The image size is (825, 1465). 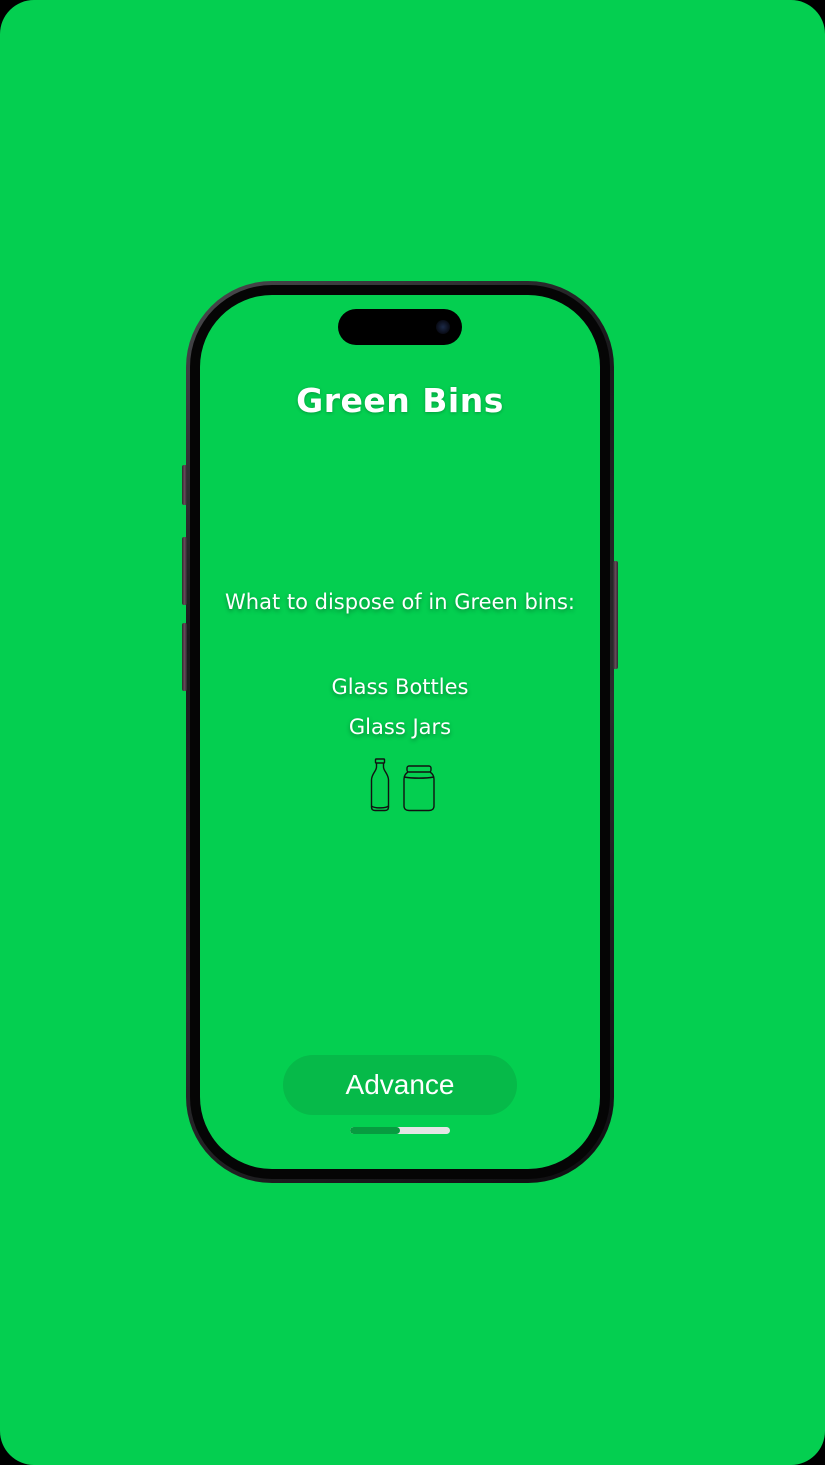 I want to click on glass-bottle-icon, so click(x=380, y=785).